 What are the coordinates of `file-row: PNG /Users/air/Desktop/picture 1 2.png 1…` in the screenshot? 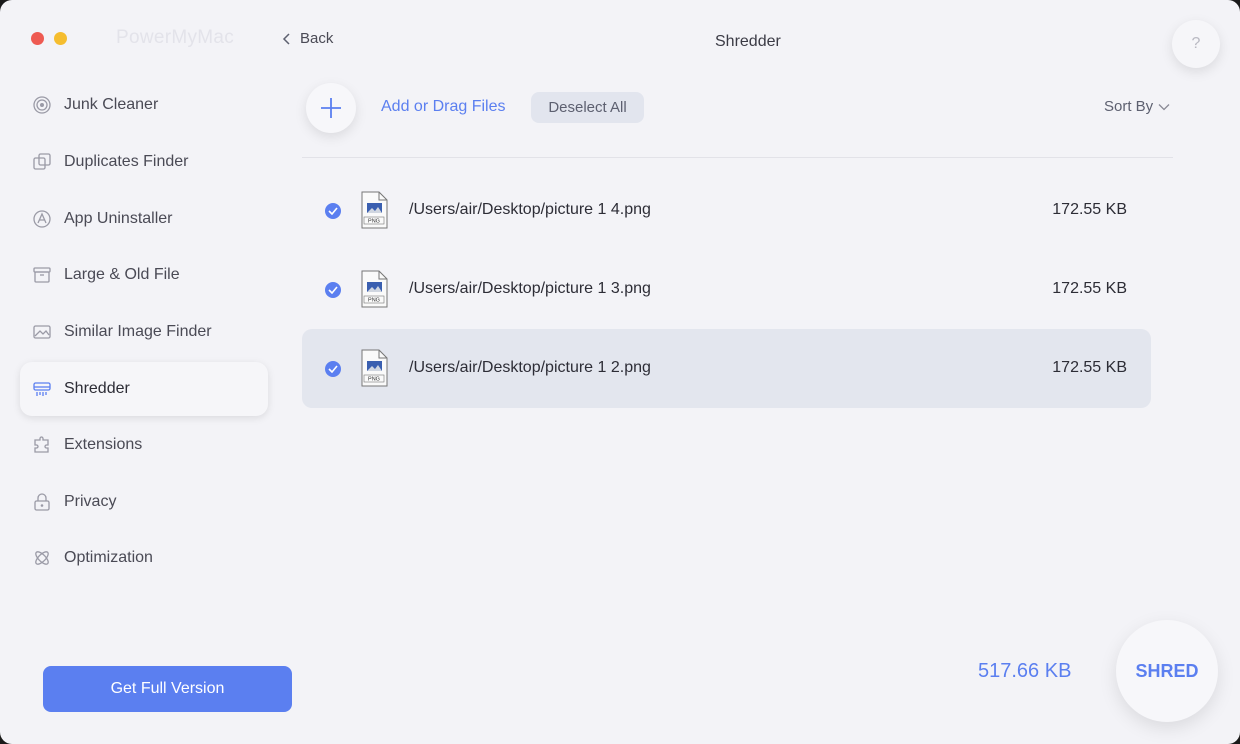 It's located at (726, 368).